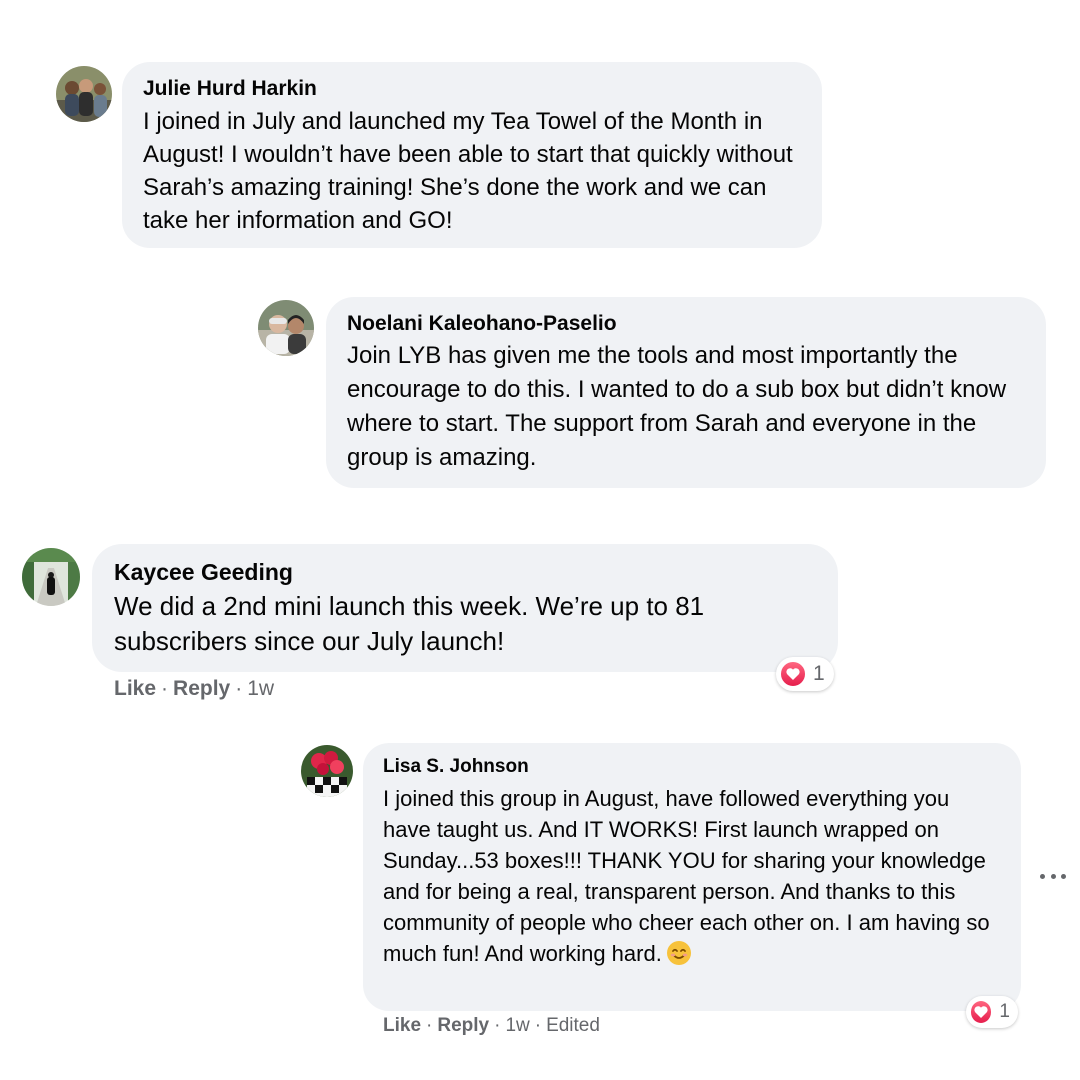  I want to click on avatar-photo-noelani, so click(286, 328).